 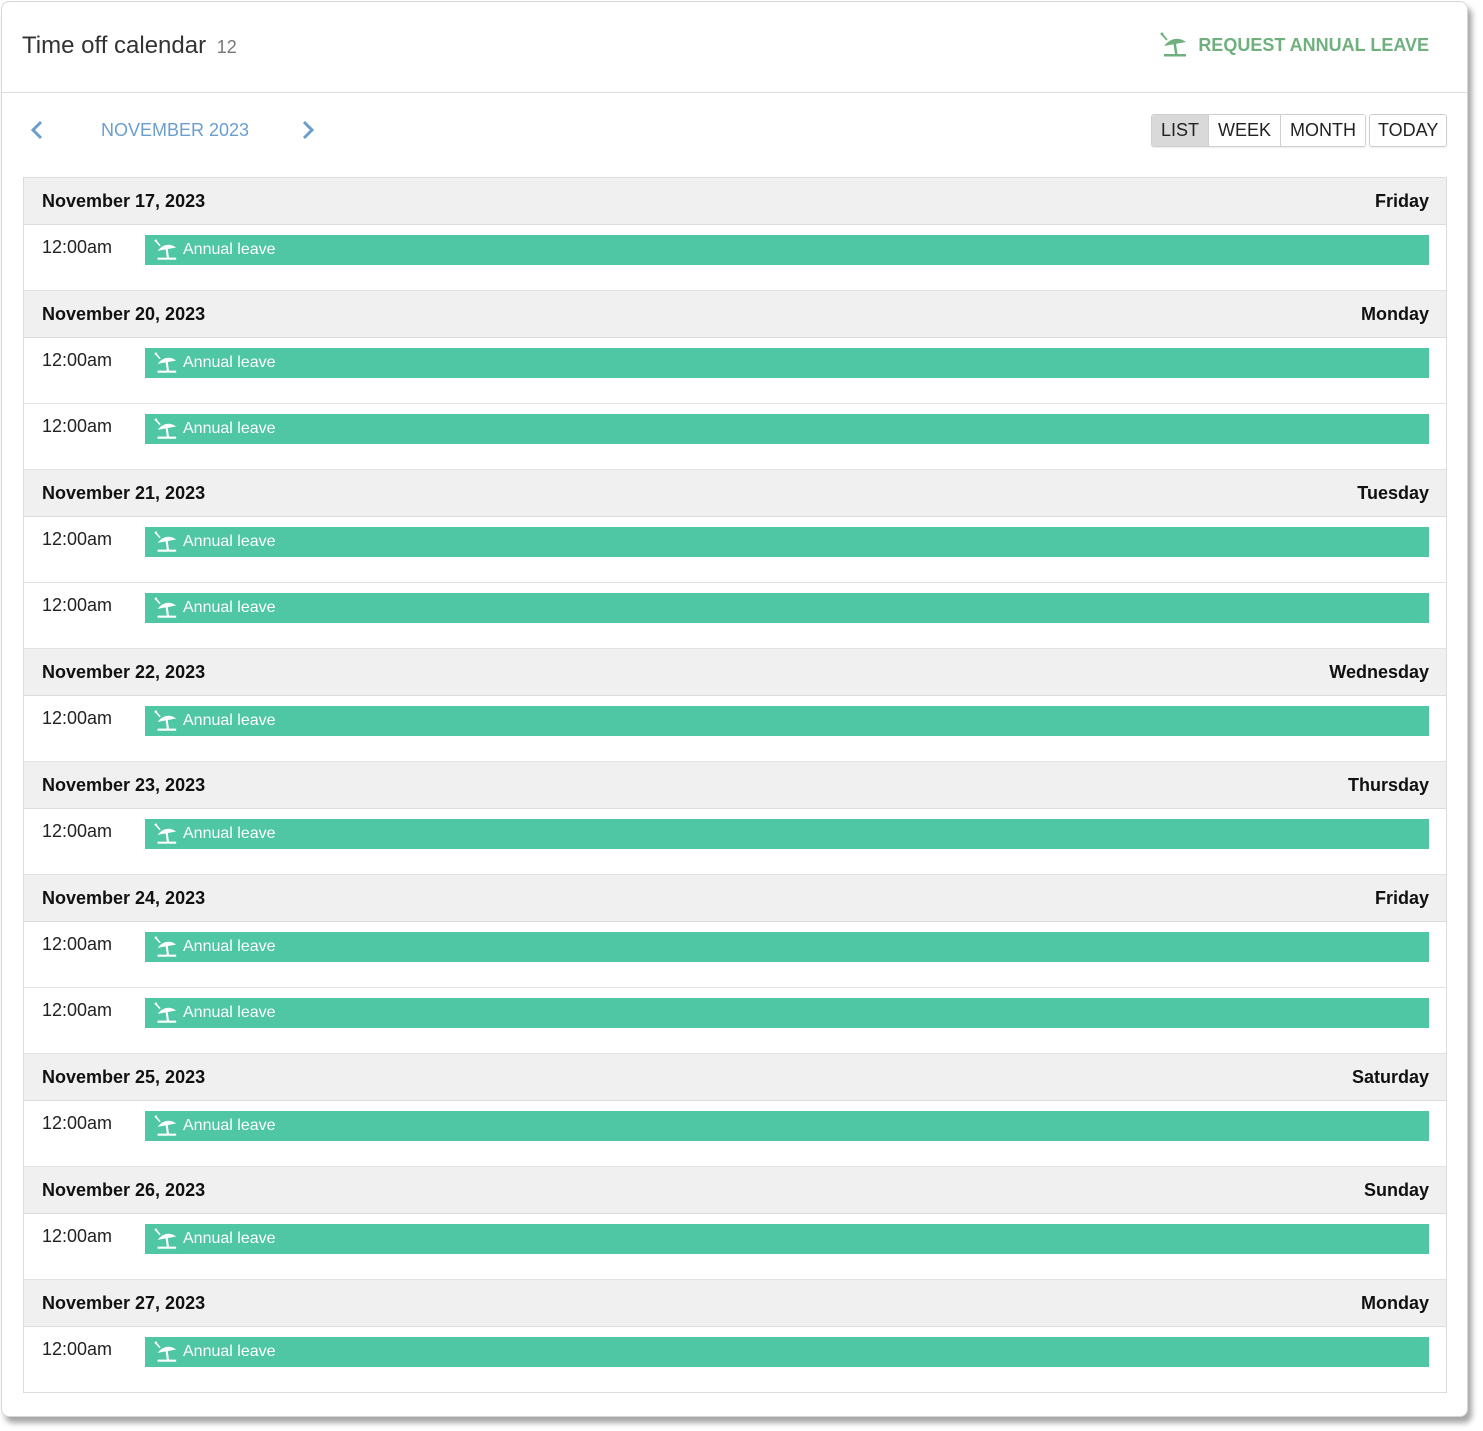 I want to click on view-switcher: LIST WEEK MONTH, so click(x=1259, y=130).